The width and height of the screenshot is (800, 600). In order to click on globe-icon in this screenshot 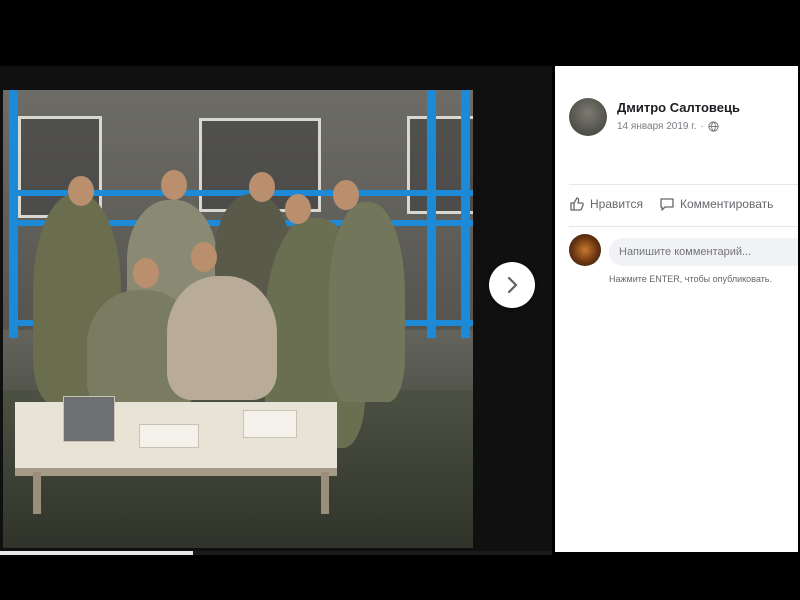, I will do `click(713, 126)`.